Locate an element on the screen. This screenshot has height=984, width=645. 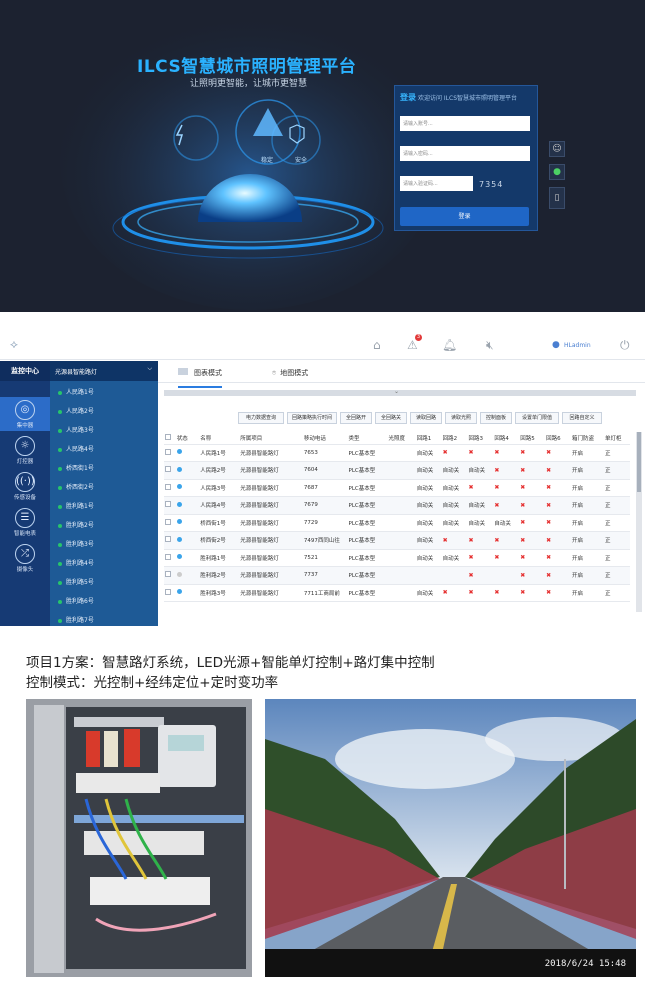
table-row: 人民路4号 光源县智能路灯 7679 PLC基本型 自动关 自动关 自动关 ✖ ✖ ✖ 开启正 is located at coordinates (397, 505).